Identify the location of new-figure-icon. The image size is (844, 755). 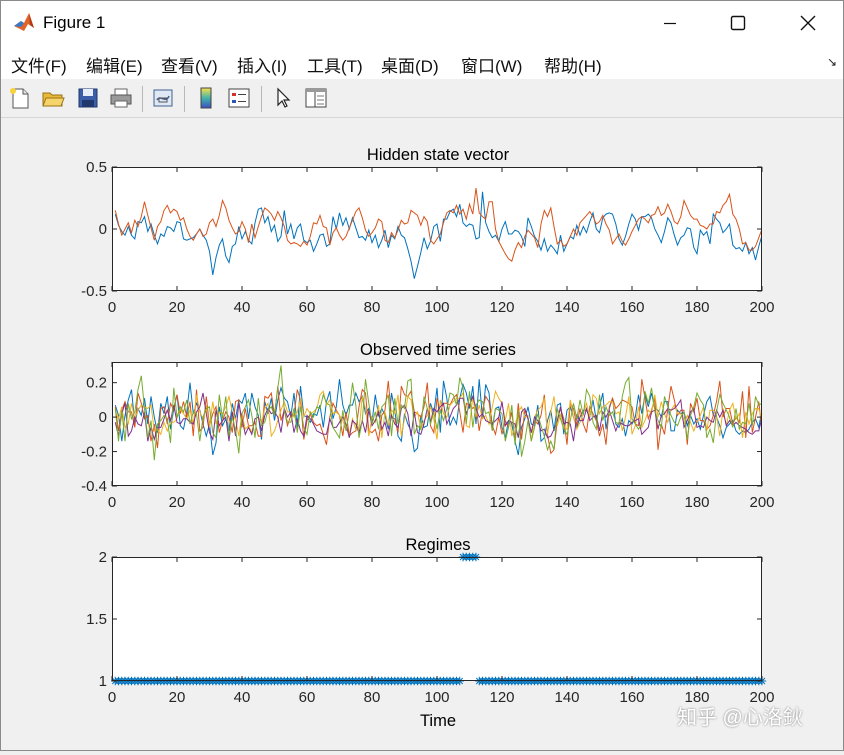
(19, 98).